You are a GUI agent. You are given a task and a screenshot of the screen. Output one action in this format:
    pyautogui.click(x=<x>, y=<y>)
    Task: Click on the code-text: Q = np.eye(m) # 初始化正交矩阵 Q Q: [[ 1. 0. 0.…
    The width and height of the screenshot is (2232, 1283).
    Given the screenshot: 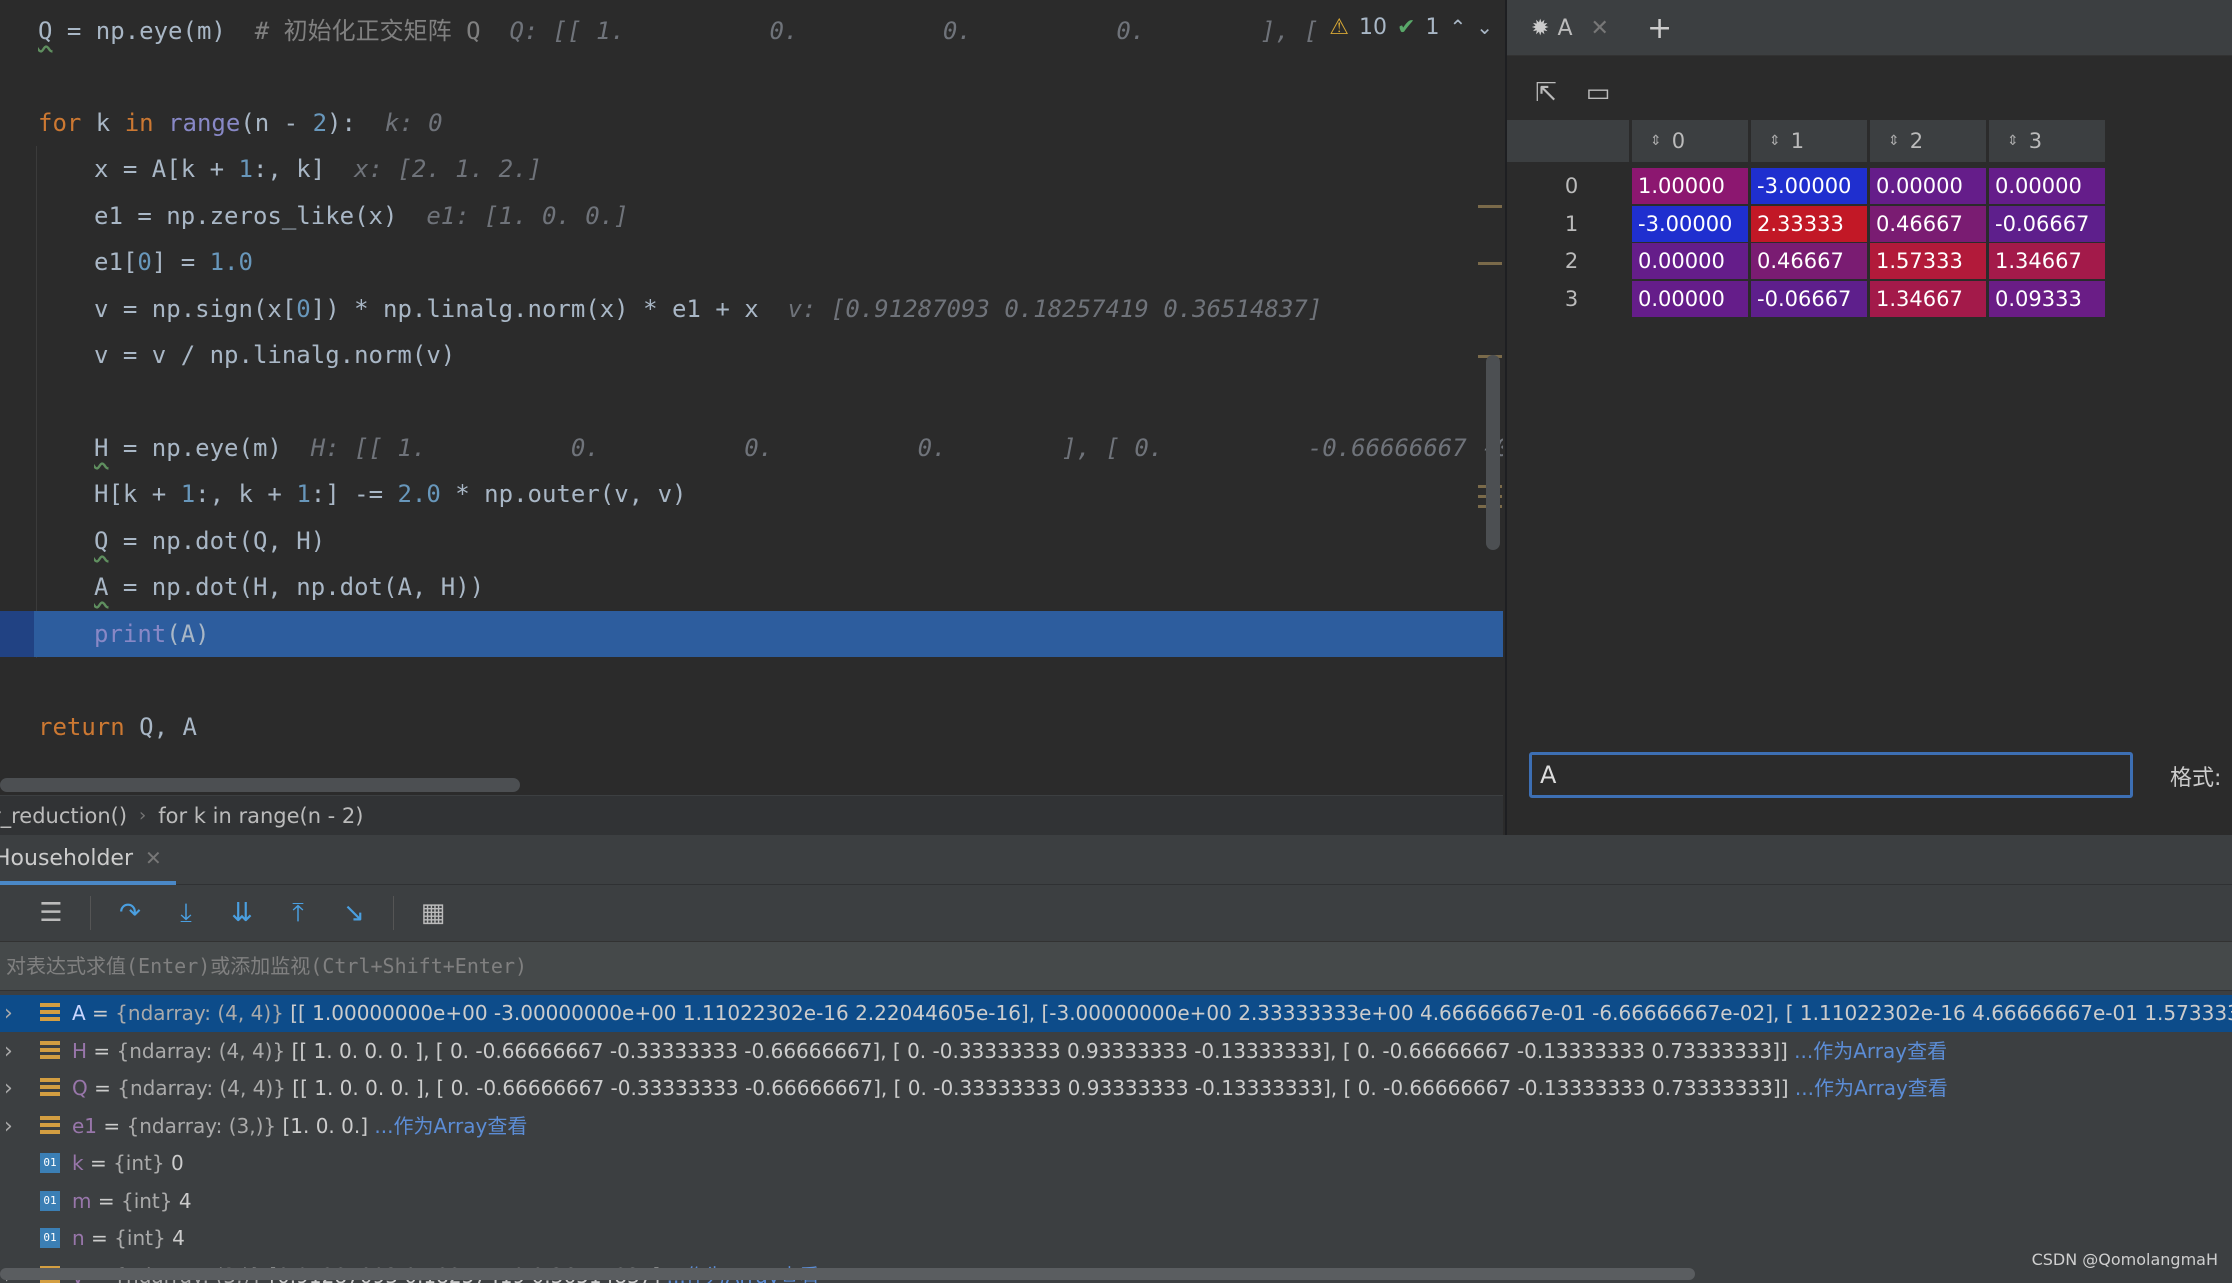 What is the action you would take?
    pyautogui.click(x=678, y=31)
    